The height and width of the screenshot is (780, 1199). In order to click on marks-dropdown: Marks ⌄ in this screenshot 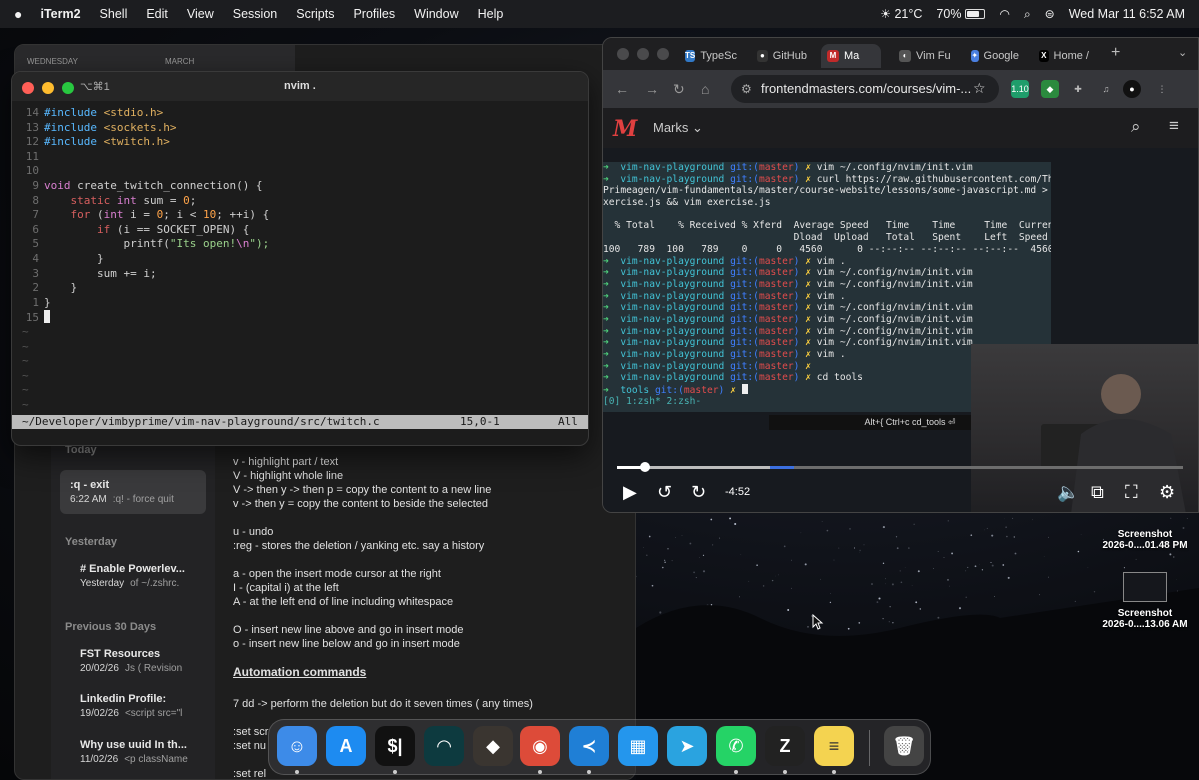, I will do `click(678, 128)`.